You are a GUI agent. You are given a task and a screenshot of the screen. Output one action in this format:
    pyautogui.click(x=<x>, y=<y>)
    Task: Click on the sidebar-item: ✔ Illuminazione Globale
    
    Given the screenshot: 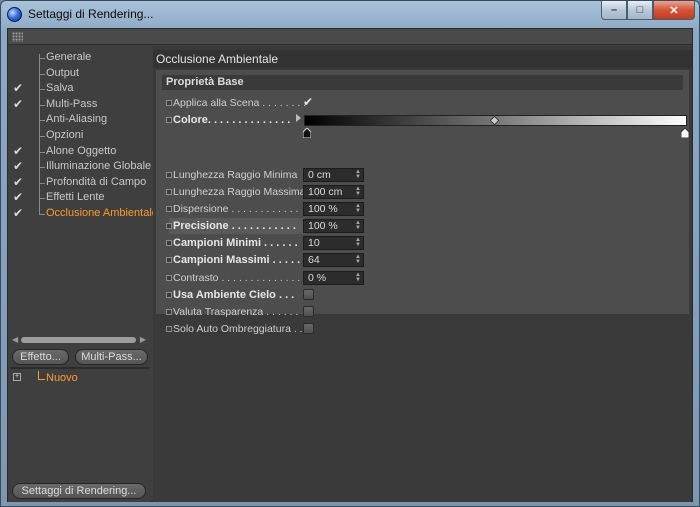 What is the action you would take?
    pyautogui.click(x=80, y=167)
    